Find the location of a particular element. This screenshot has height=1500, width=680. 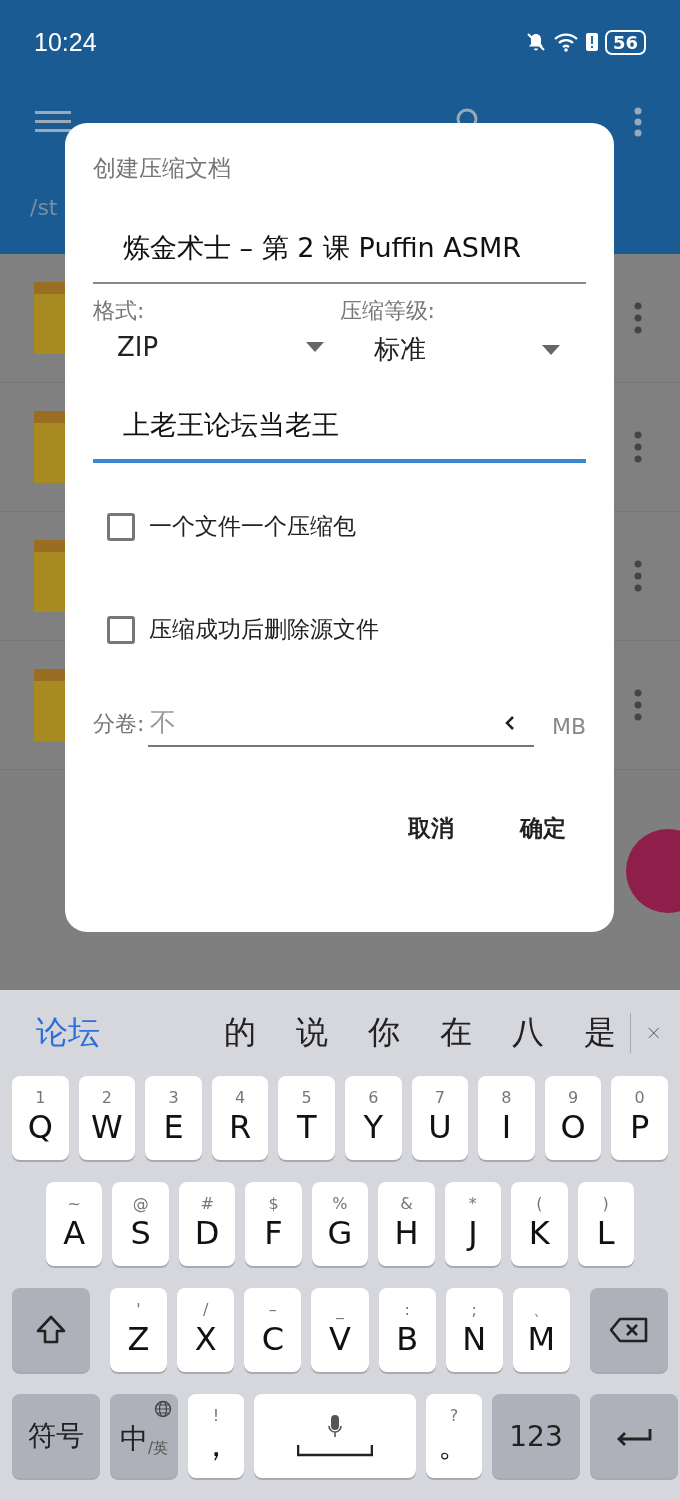

keyboard-key: 、 M is located at coordinates (541, 1330).